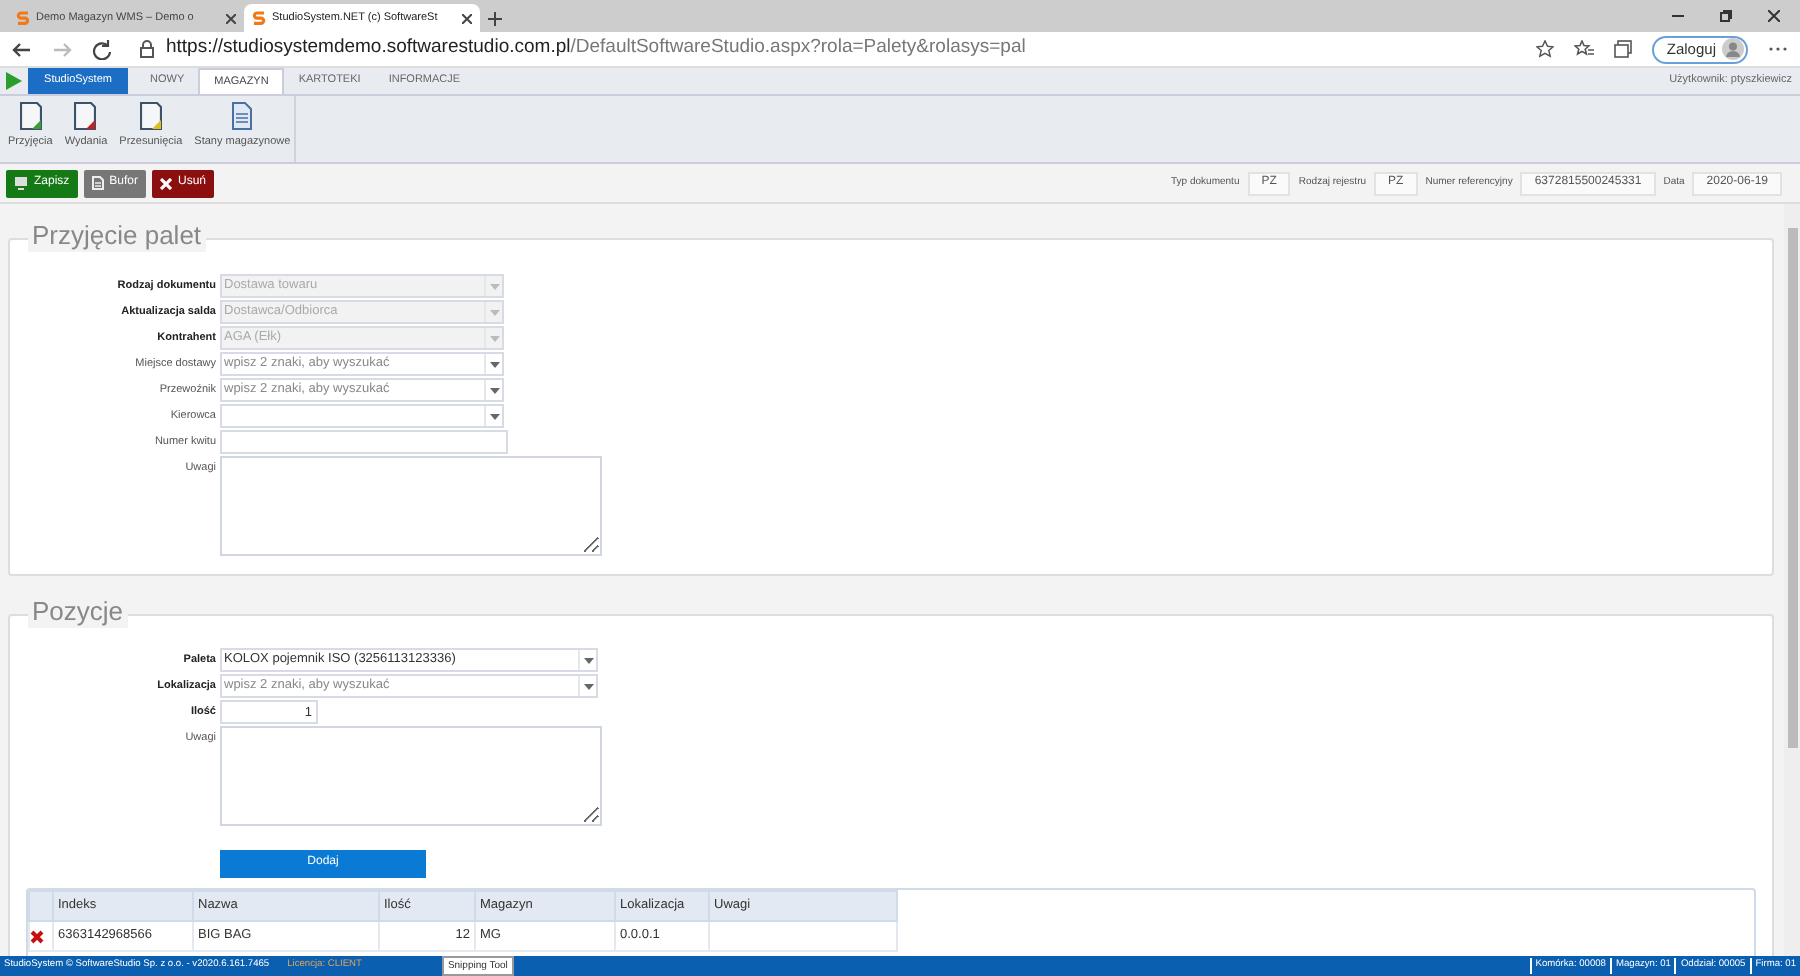 The image size is (1800, 976). I want to click on collections-icon, so click(1623, 49).